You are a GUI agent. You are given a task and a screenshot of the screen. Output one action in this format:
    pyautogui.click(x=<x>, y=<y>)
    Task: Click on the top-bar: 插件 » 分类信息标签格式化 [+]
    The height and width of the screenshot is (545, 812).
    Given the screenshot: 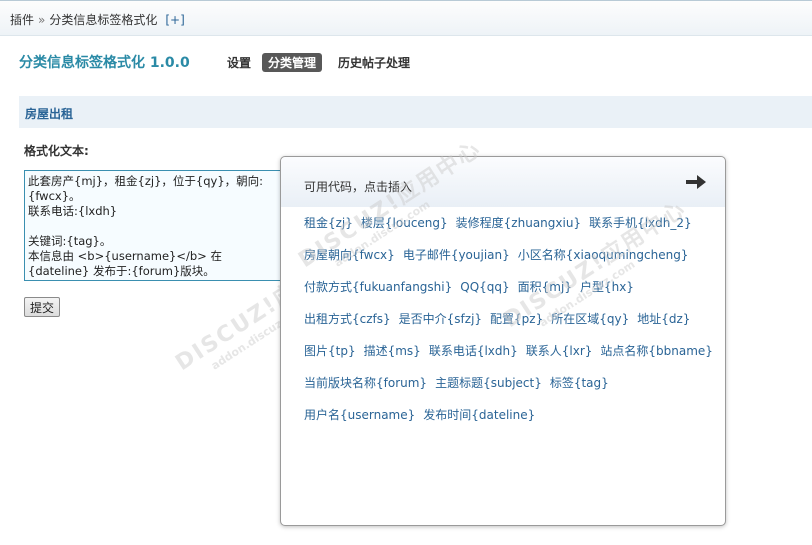 What is the action you would take?
    pyautogui.click(x=406, y=18)
    